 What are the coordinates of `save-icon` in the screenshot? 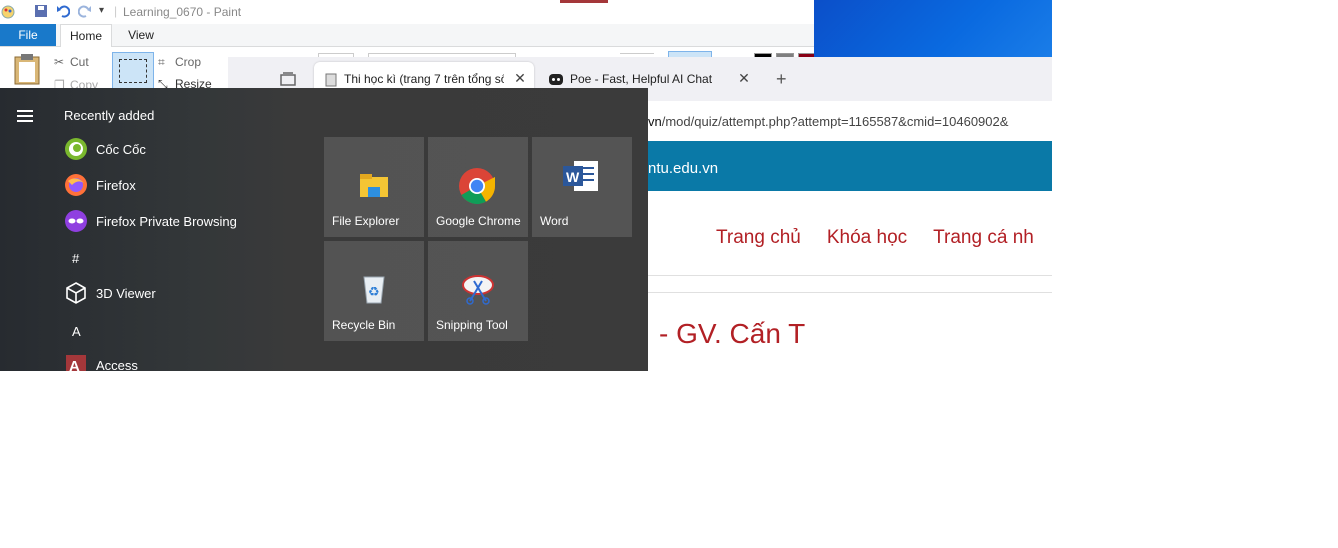 It's located at (41, 11).